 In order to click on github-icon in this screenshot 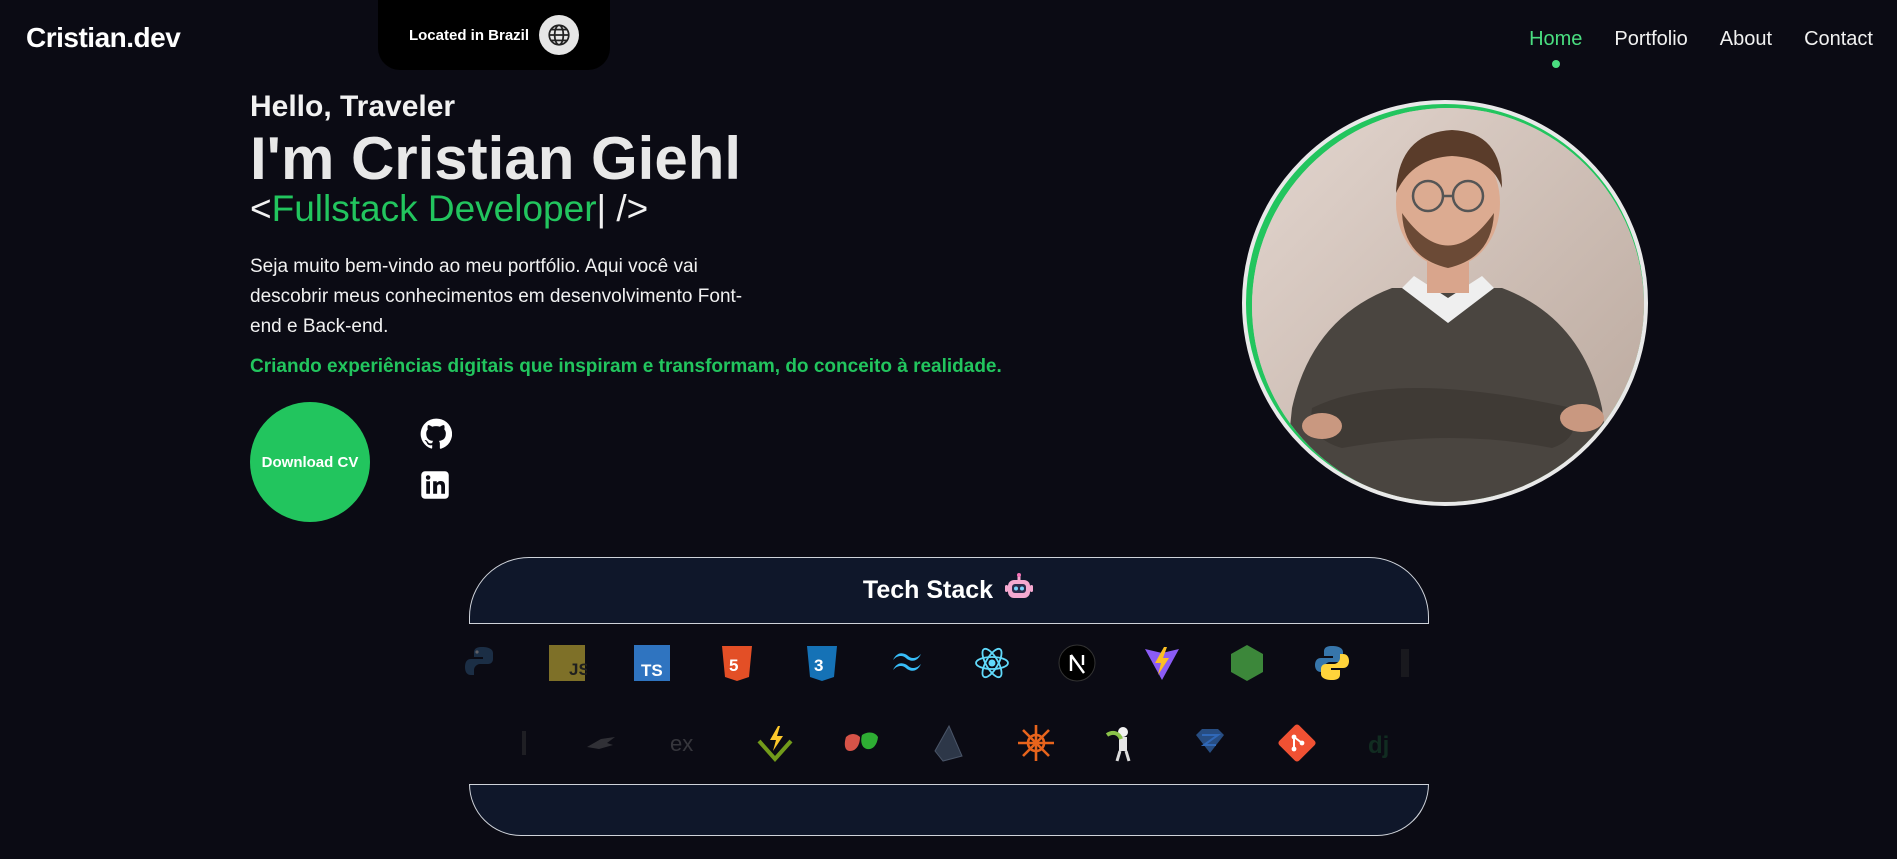, I will do `click(436, 434)`.